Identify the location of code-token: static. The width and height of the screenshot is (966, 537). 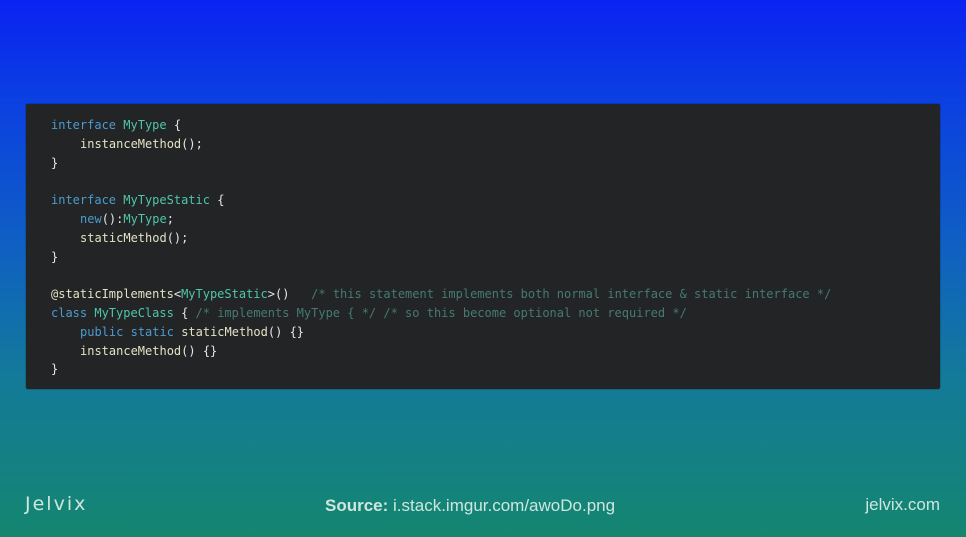
(152, 331).